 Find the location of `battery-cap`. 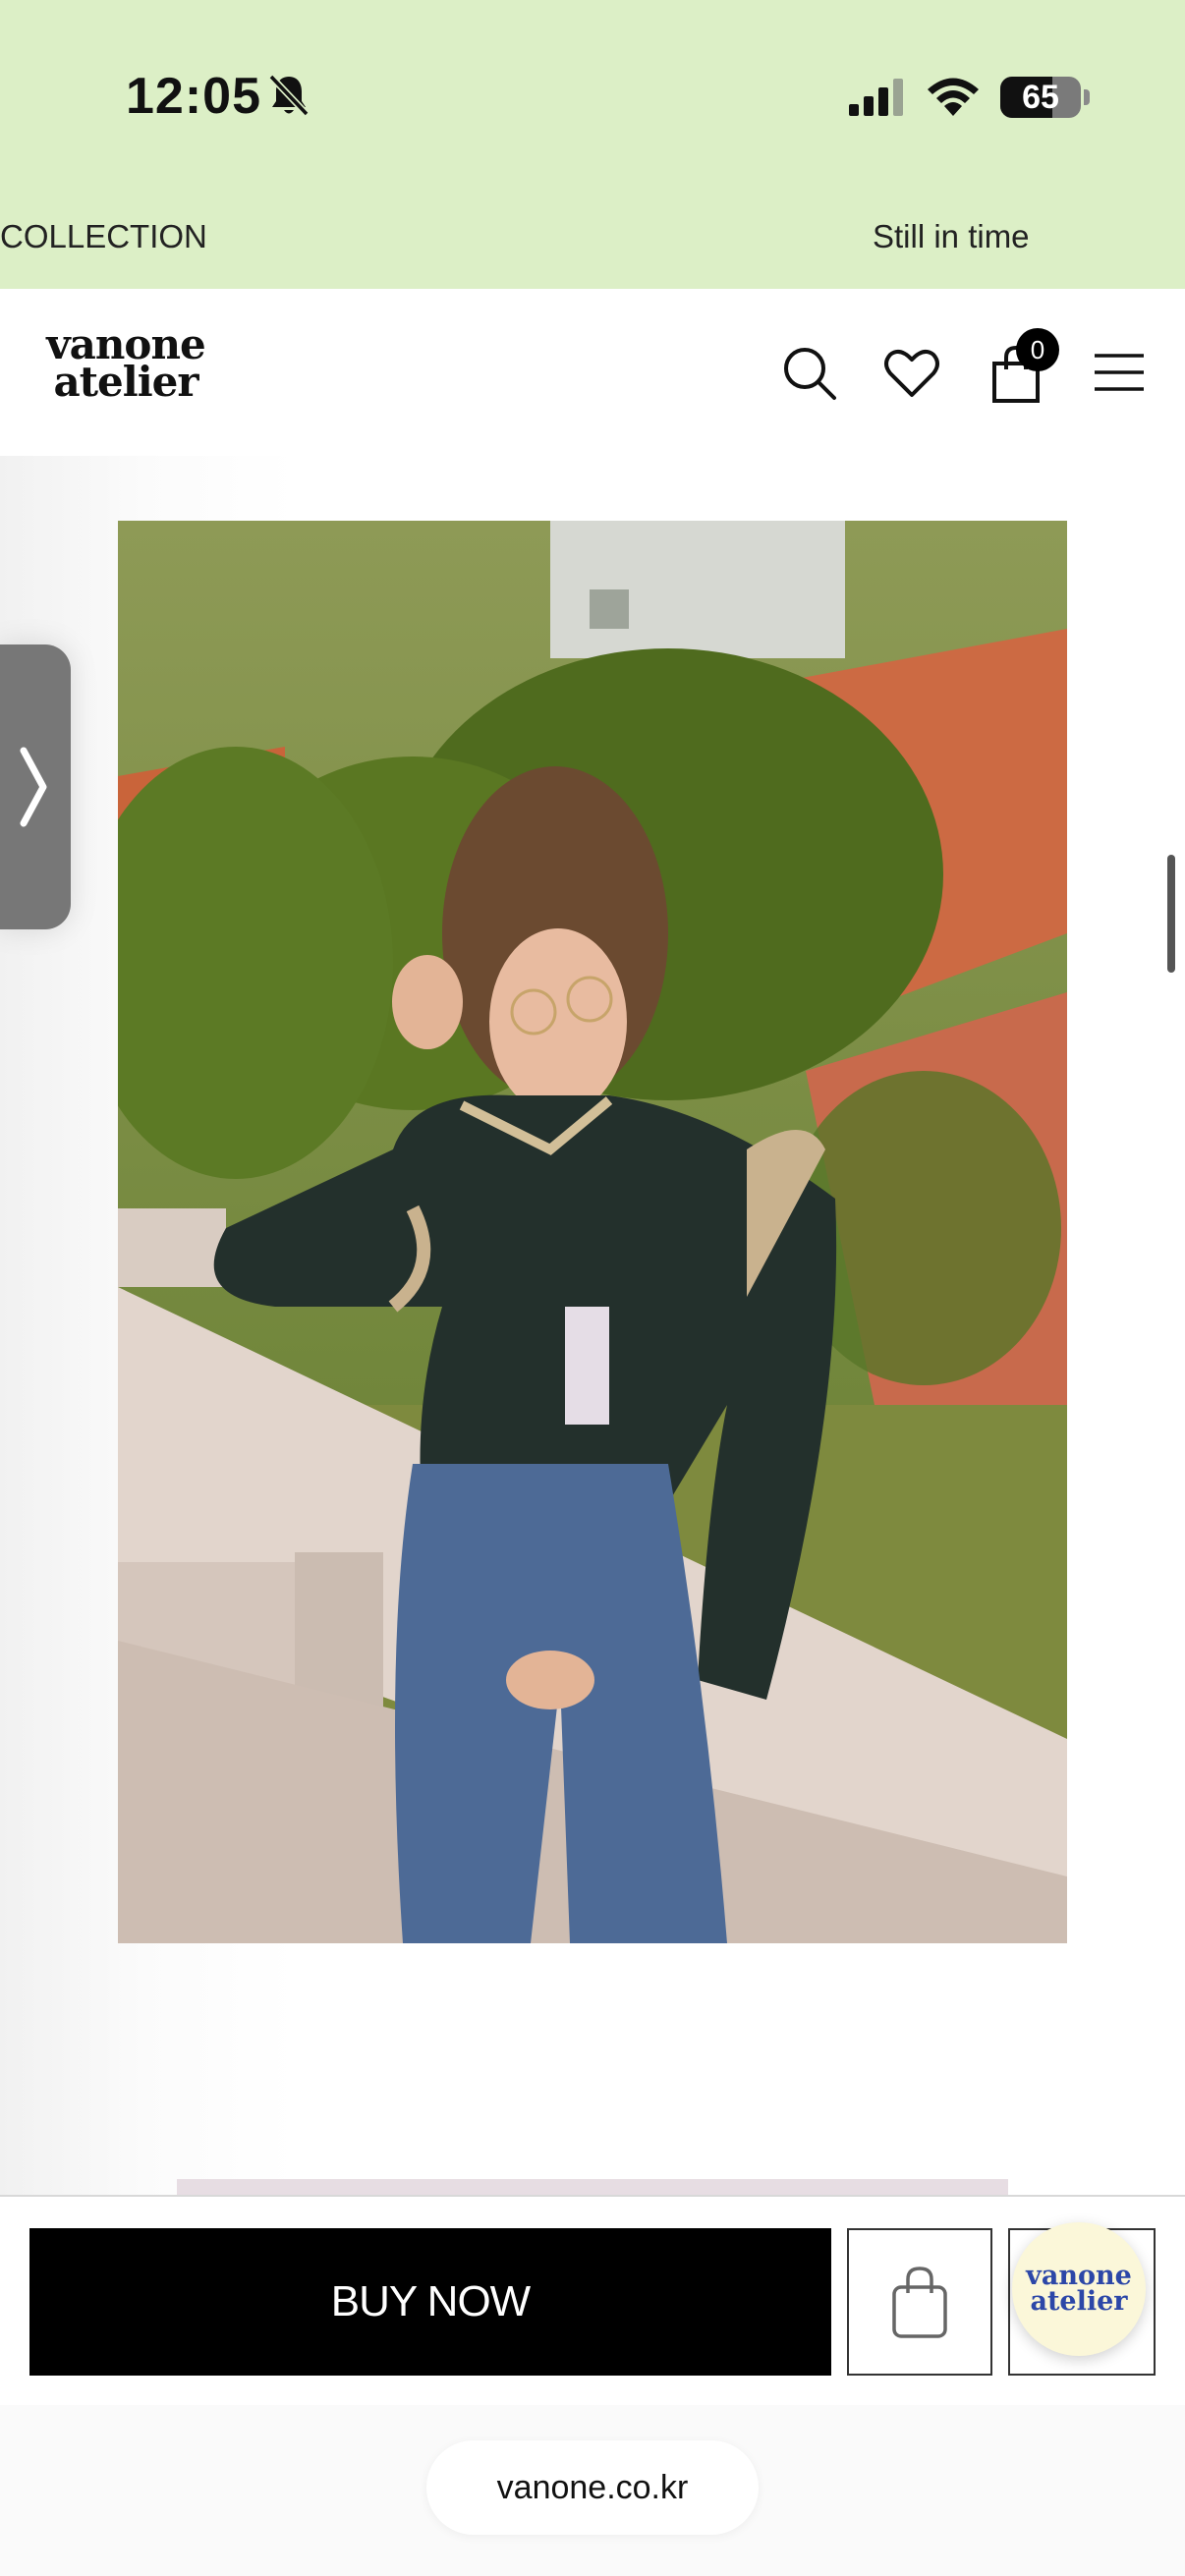

battery-cap is located at coordinates (1087, 97).